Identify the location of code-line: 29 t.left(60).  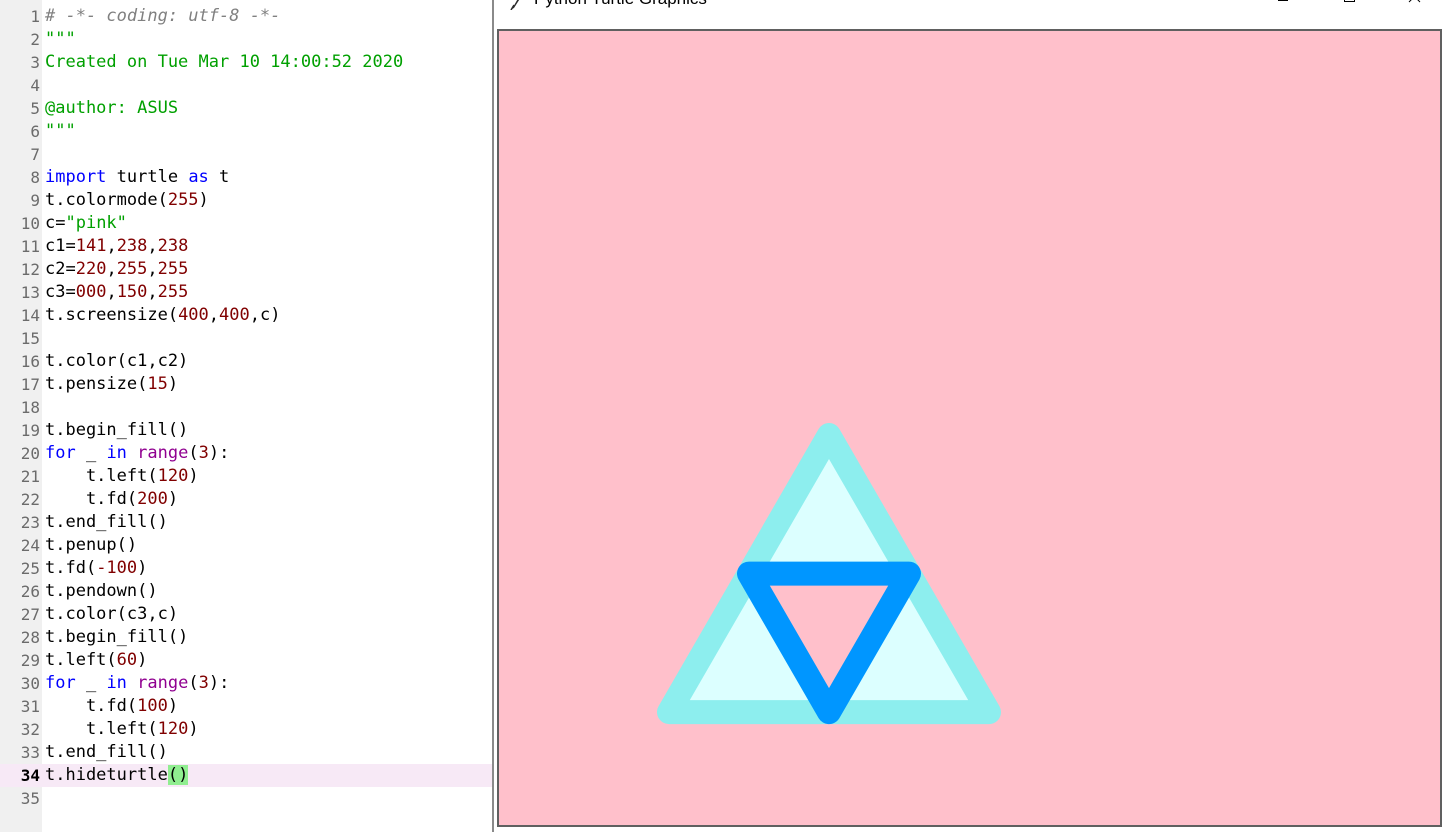
(246, 660).